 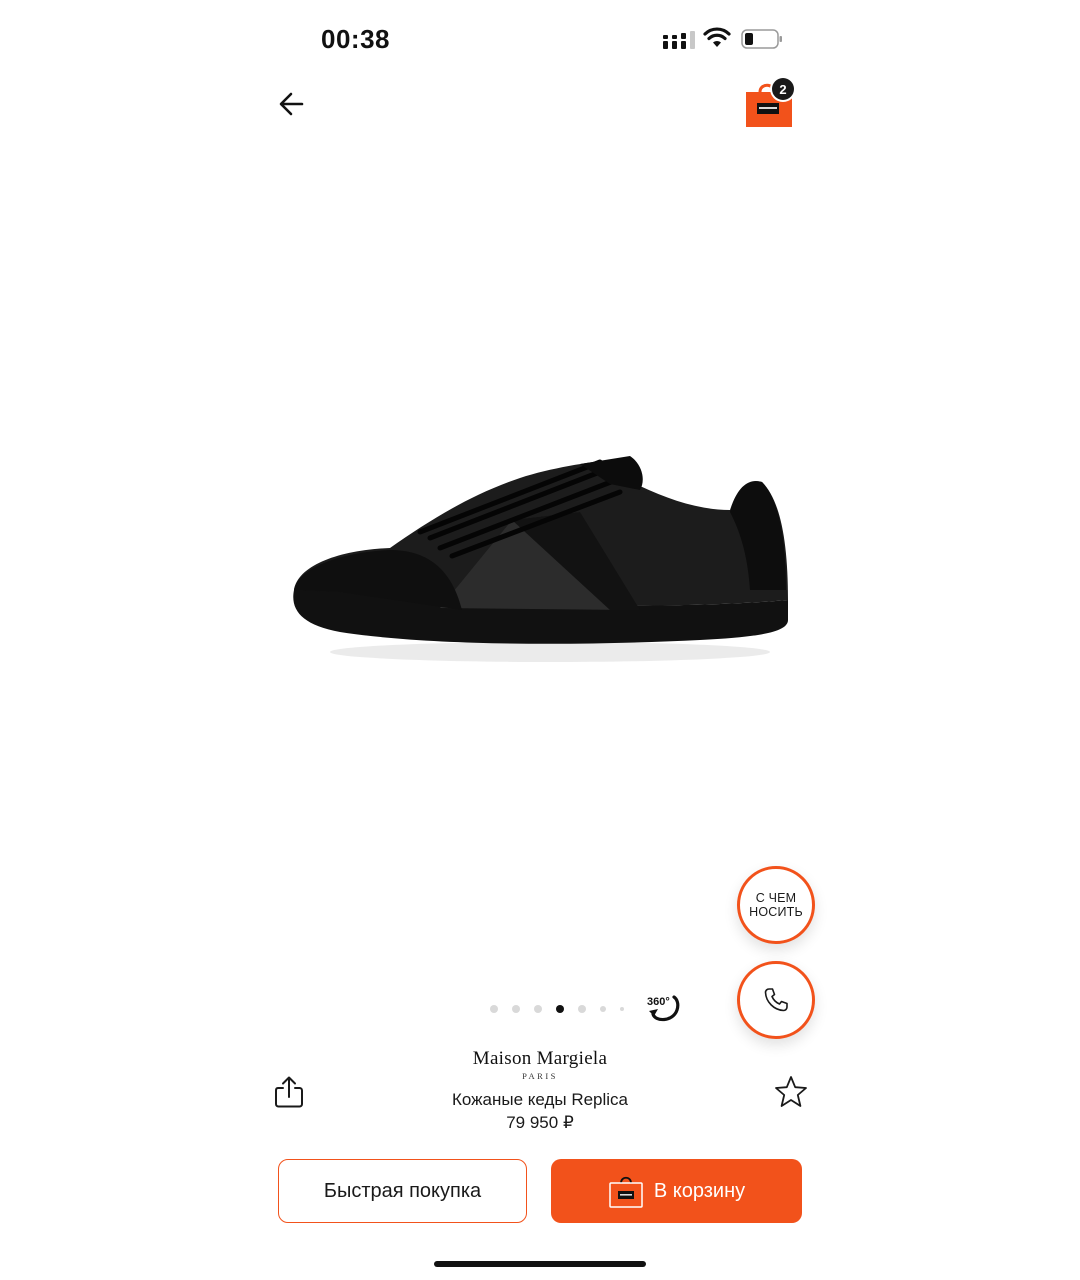 I want to click on shopping-bag-icon, so click(x=626, y=1192).